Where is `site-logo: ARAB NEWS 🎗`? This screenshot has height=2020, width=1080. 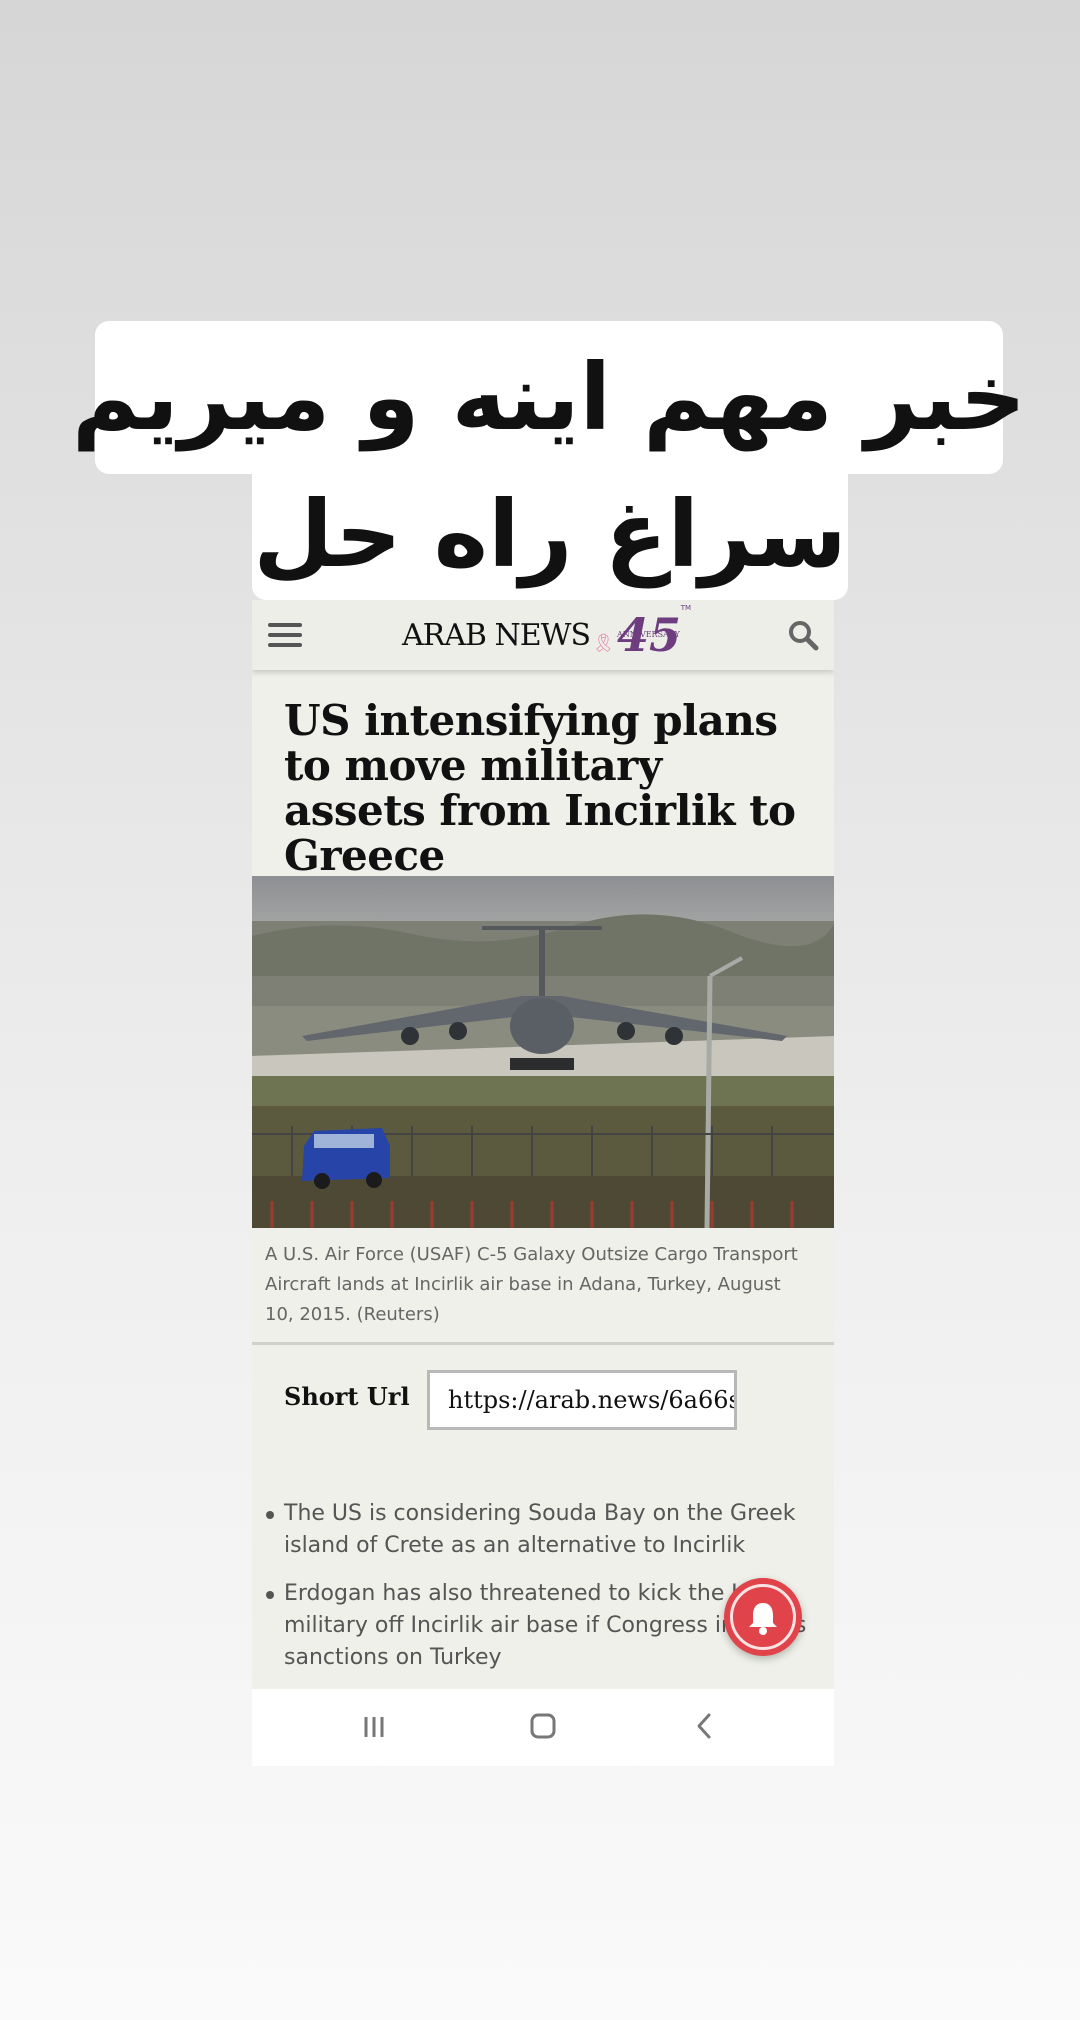
site-logo: ARAB NEWS 🎗 is located at coordinates (508, 635).